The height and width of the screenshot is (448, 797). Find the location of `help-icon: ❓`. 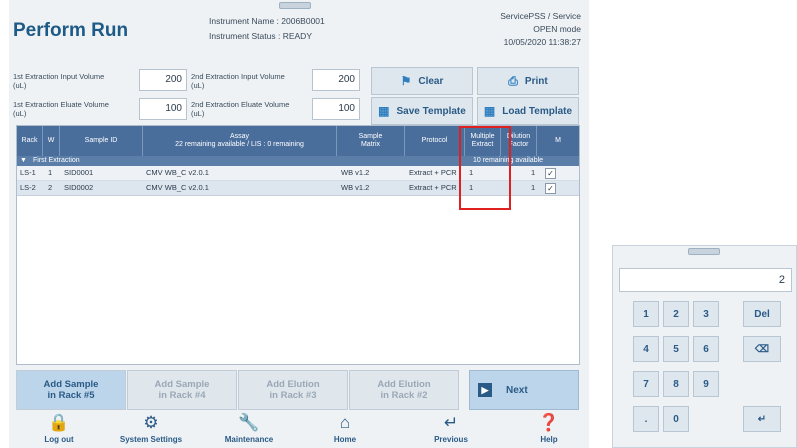

help-icon: ❓ is located at coordinates (549, 422).